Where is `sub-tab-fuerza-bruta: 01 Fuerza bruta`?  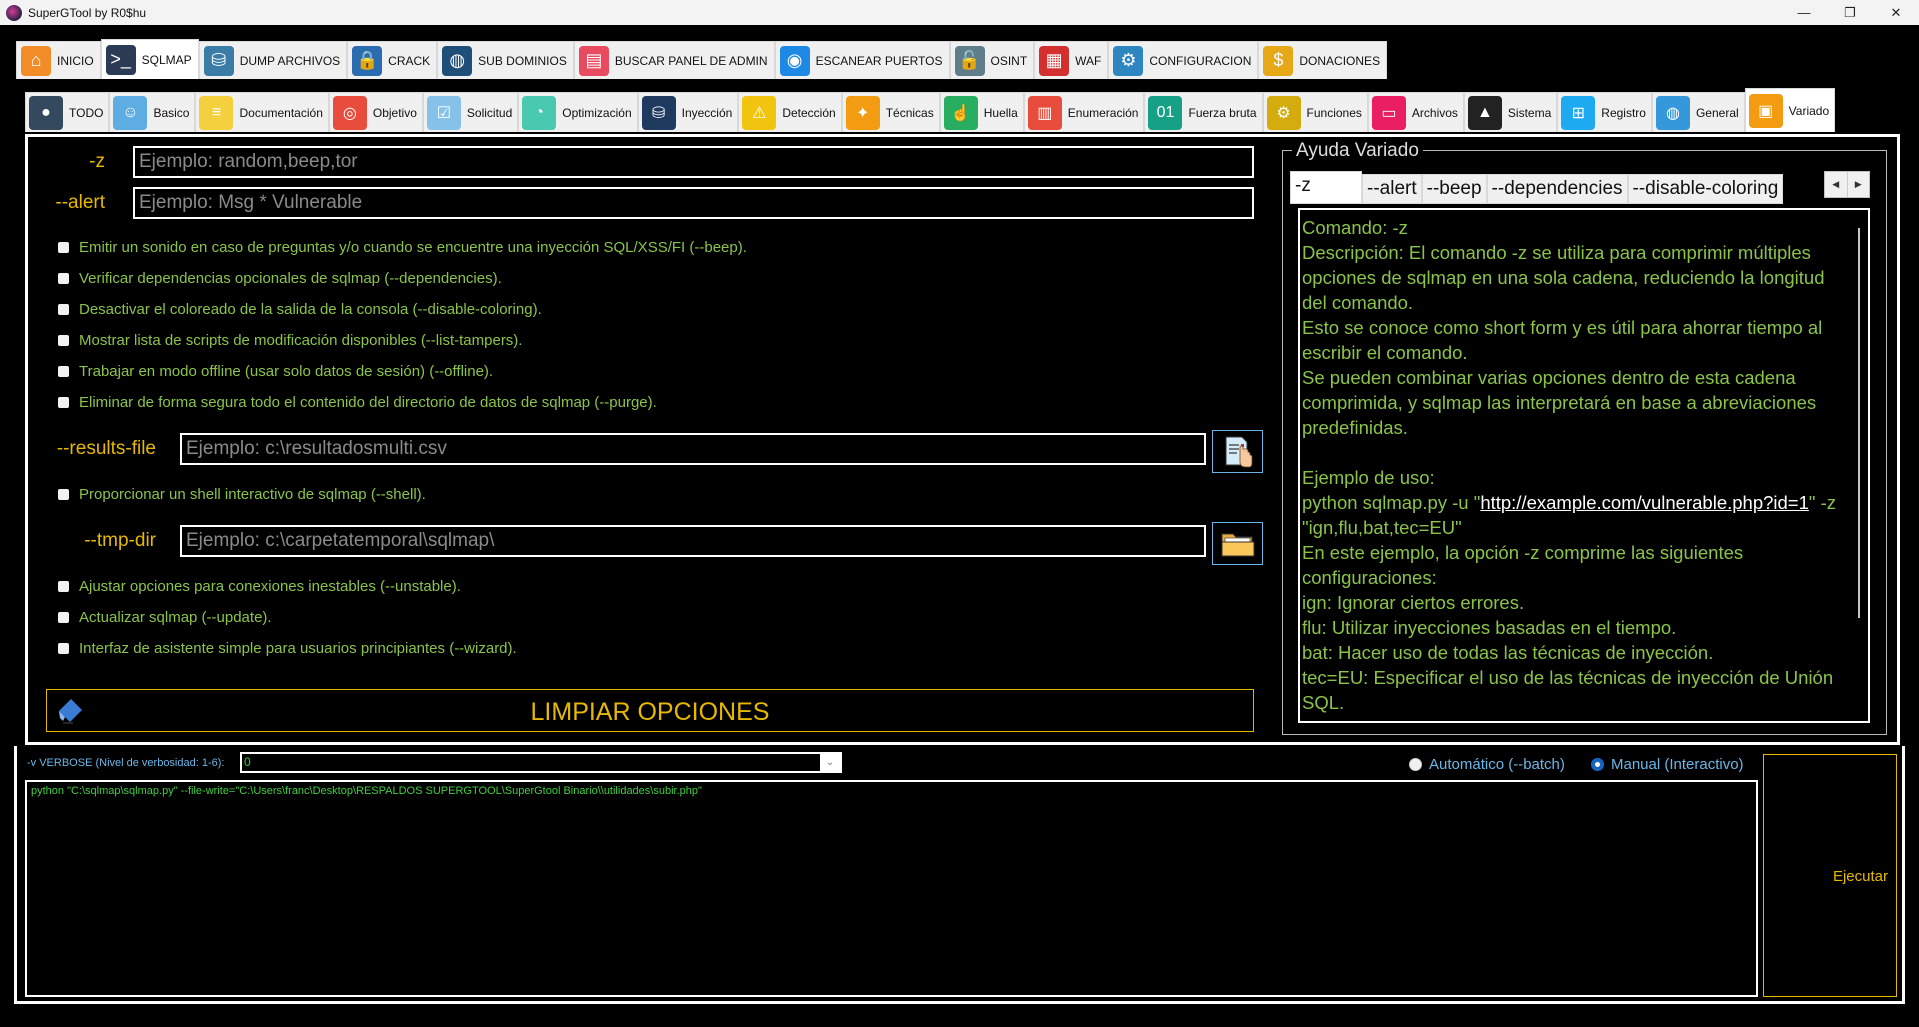
sub-tab-fuerza-bruta: 01 Fuerza bruta is located at coordinates (1203, 112).